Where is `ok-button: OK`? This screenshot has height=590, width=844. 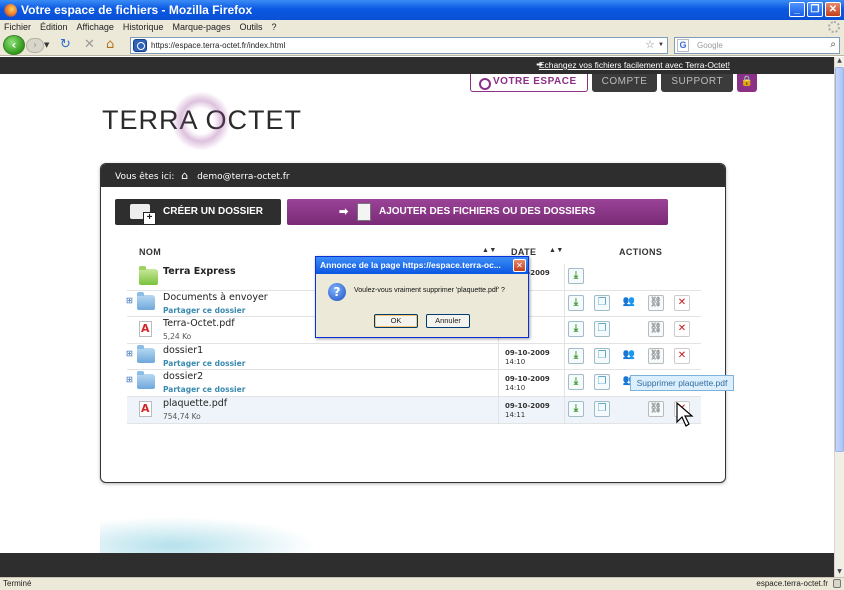 ok-button: OK is located at coordinates (396, 321).